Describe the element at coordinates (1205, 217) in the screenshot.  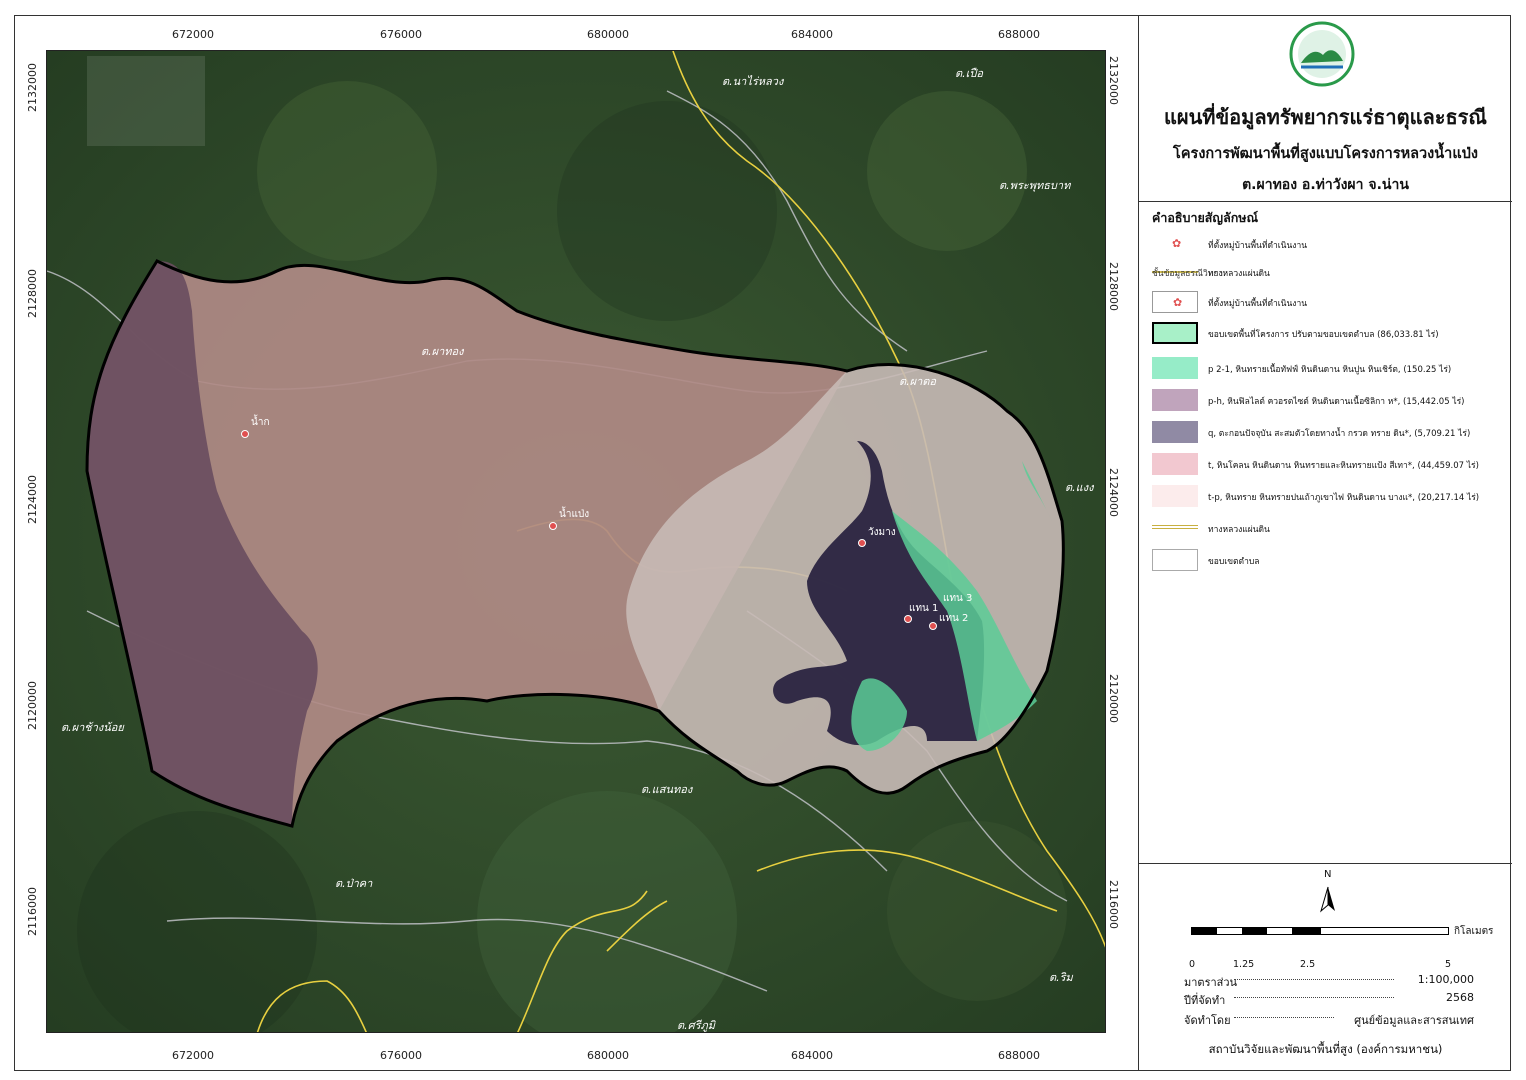
I see `legend-title: คำอธิบายสัญลักษณ์` at that location.